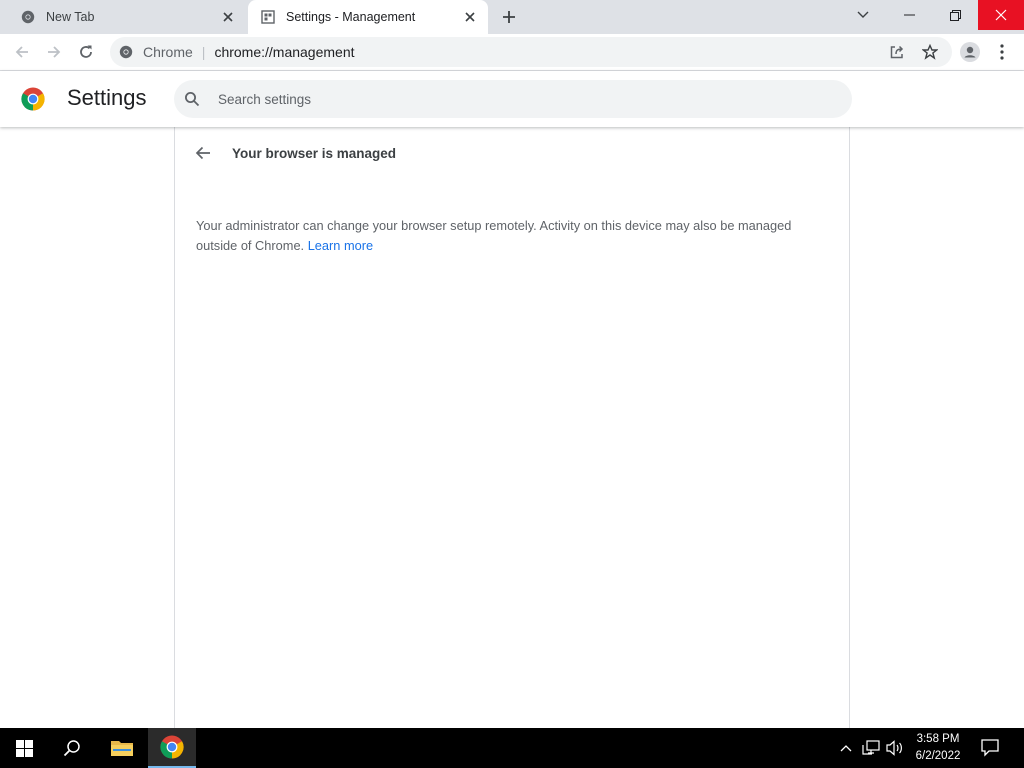 The image size is (1024, 768). I want to click on notification-icon, so click(991, 748).